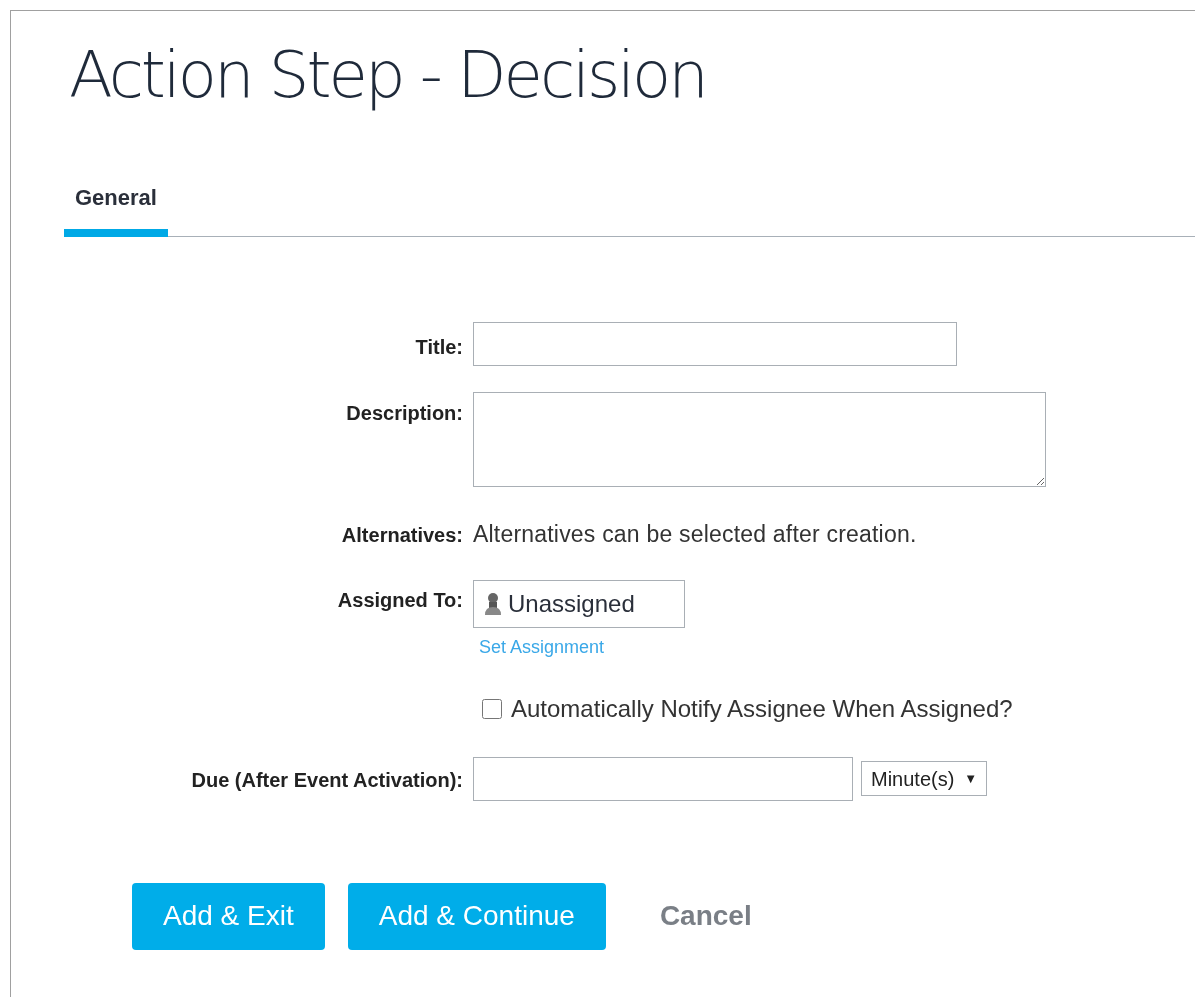 The image size is (1195, 997). I want to click on field-label: Assigned To:, so click(400, 600).